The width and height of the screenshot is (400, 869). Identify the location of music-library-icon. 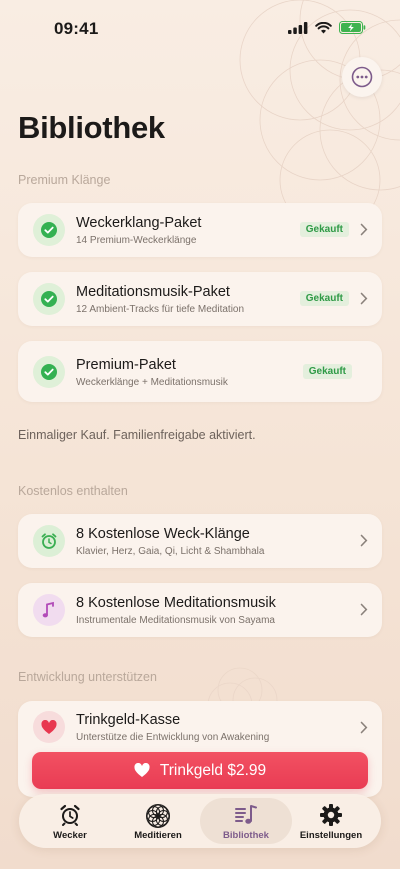
(246, 815).